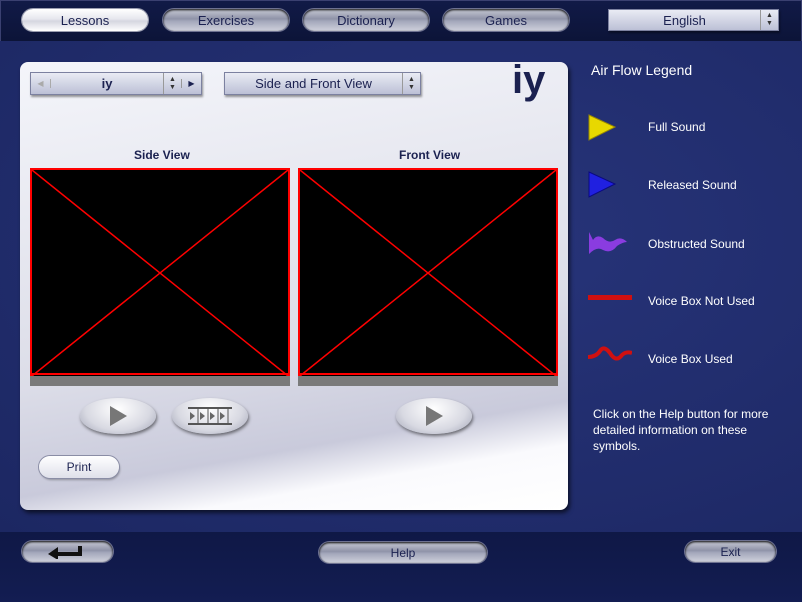 The width and height of the screenshot is (802, 602). I want to click on print-button: Print, so click(79, 467).